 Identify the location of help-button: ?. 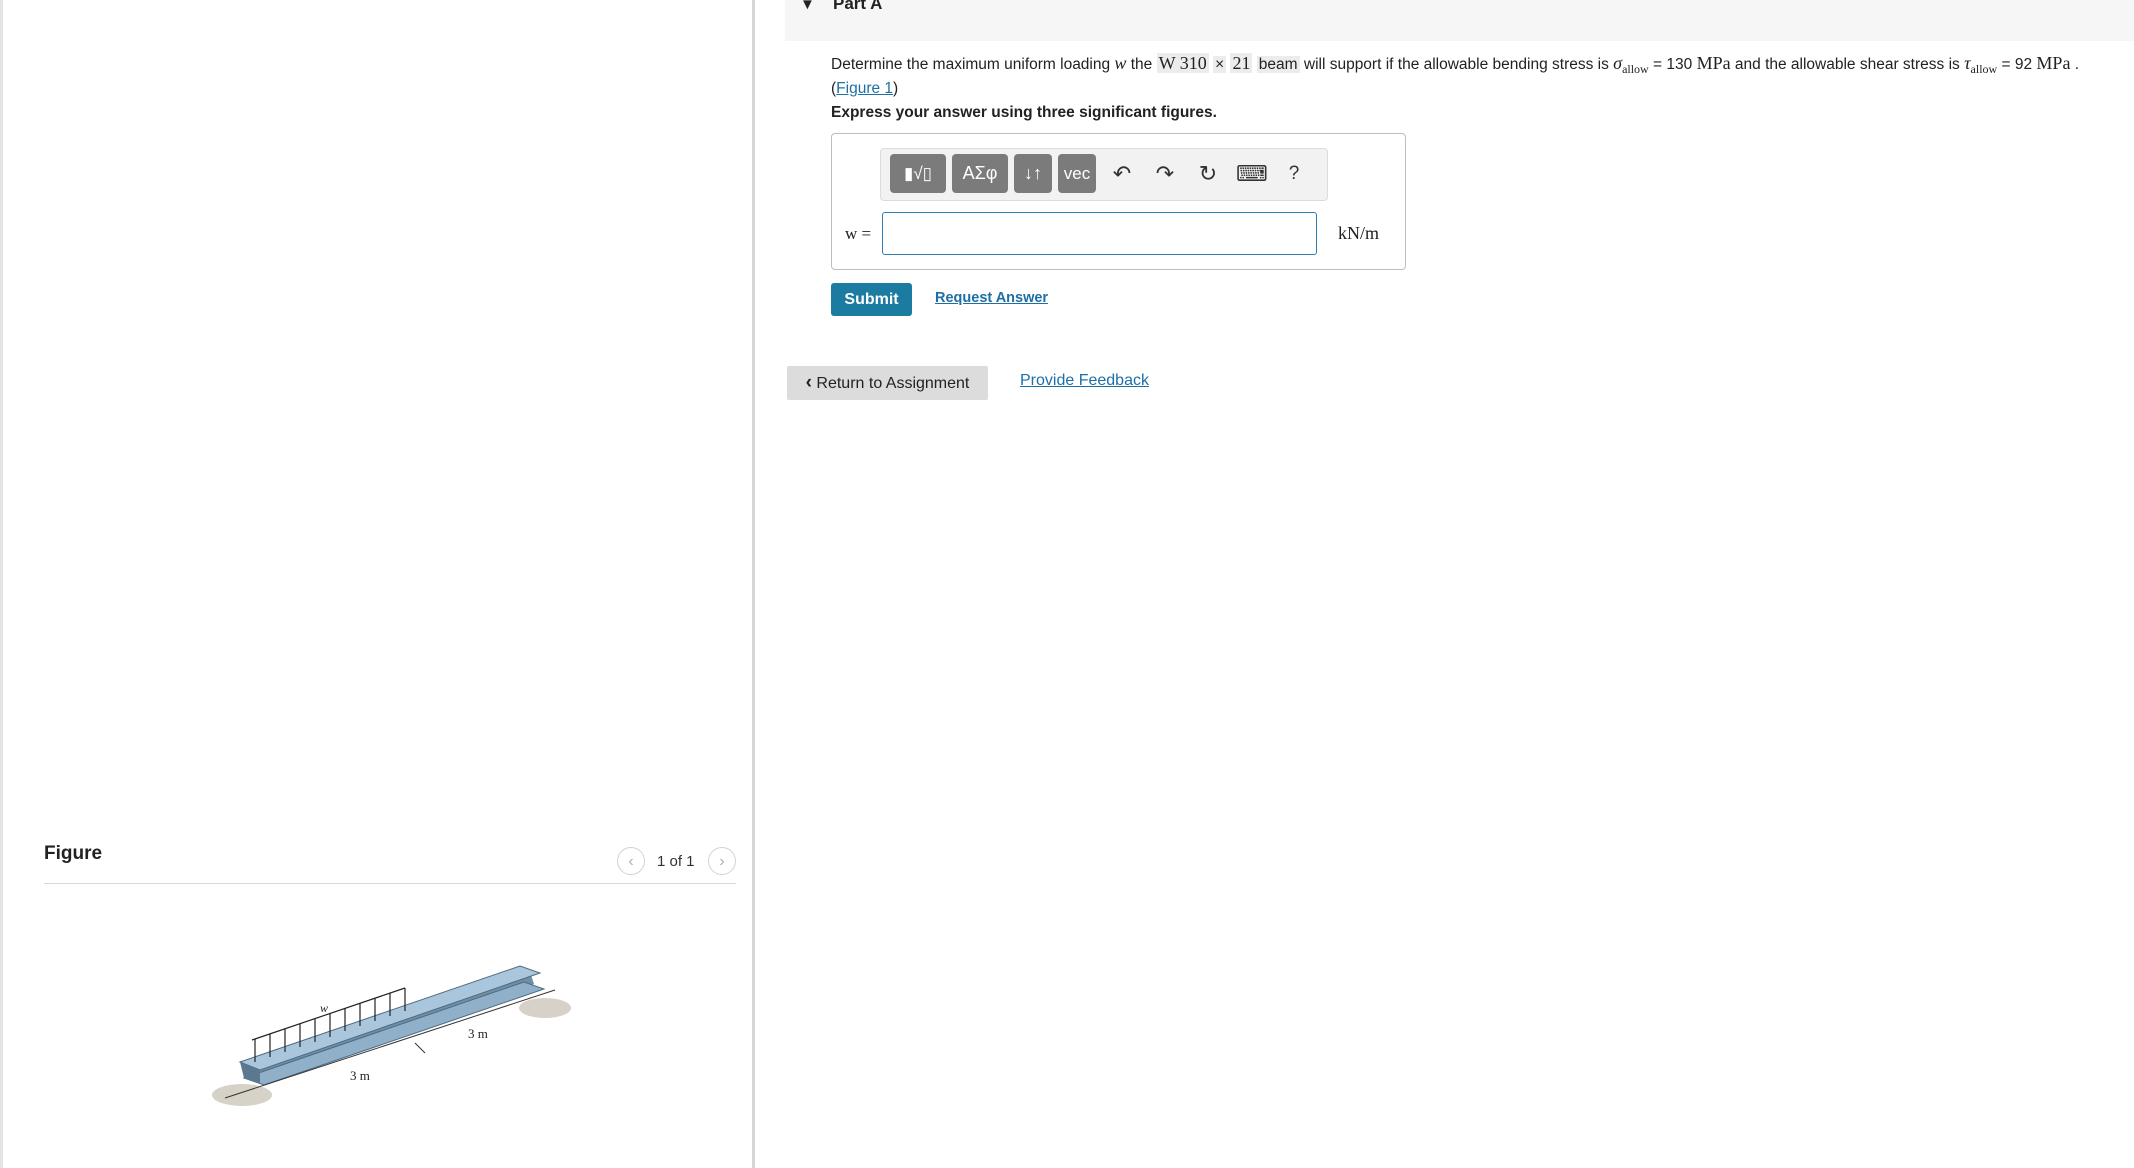
(1294, 174).